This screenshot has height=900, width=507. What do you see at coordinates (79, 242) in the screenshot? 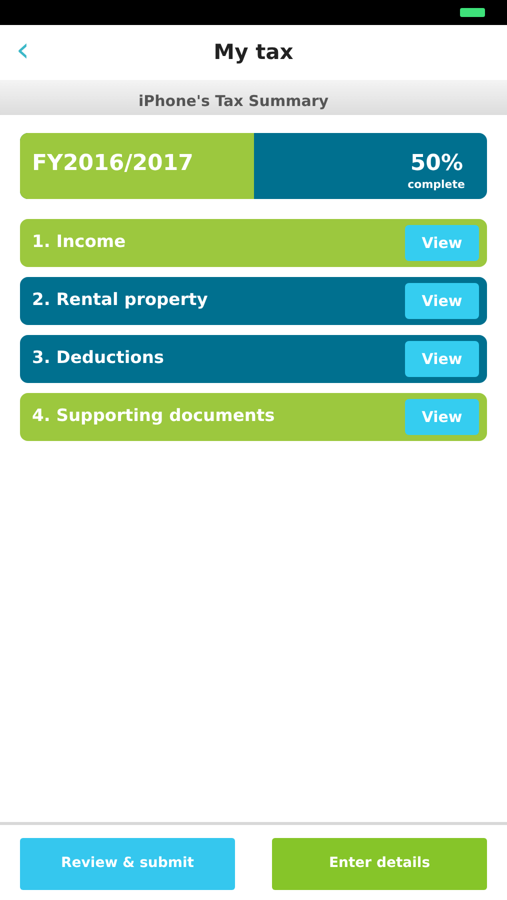
I see `section-label: 1. Income` at bounding box center [79, 242].